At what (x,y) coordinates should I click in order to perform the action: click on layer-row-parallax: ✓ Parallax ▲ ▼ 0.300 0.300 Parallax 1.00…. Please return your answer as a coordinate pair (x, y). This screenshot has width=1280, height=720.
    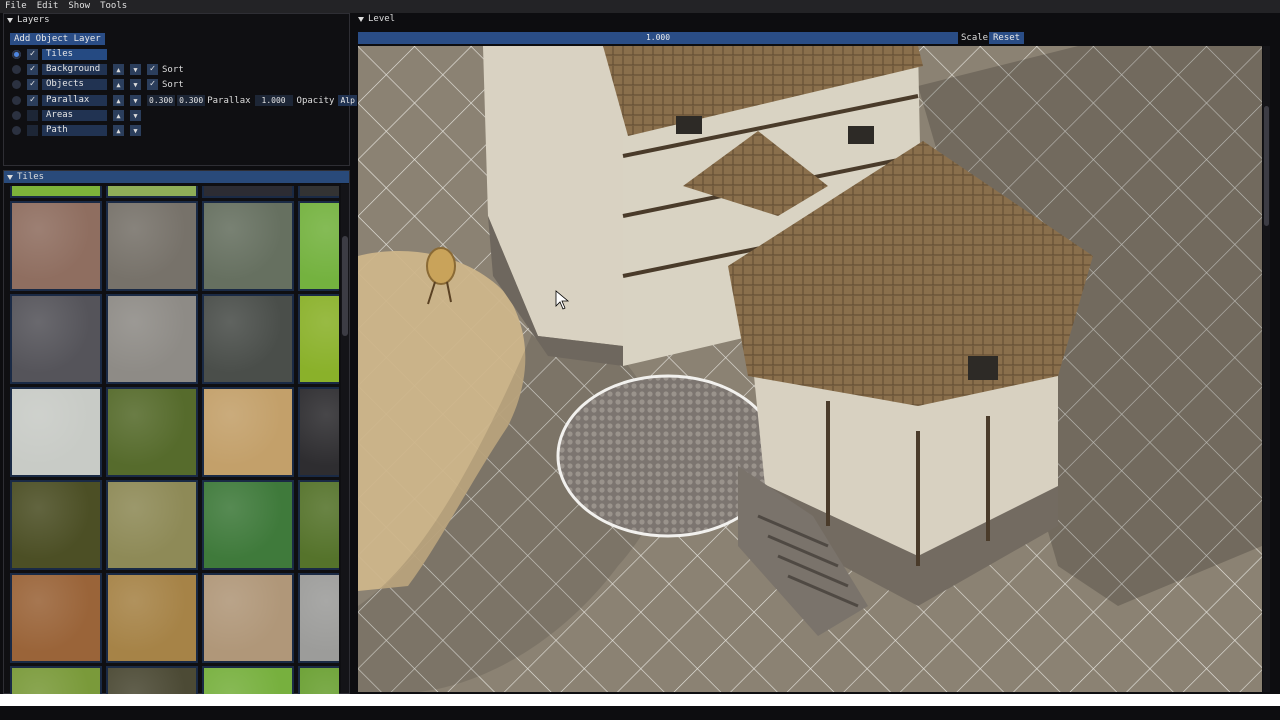
    Looking at the image, I should click on (185, 100).